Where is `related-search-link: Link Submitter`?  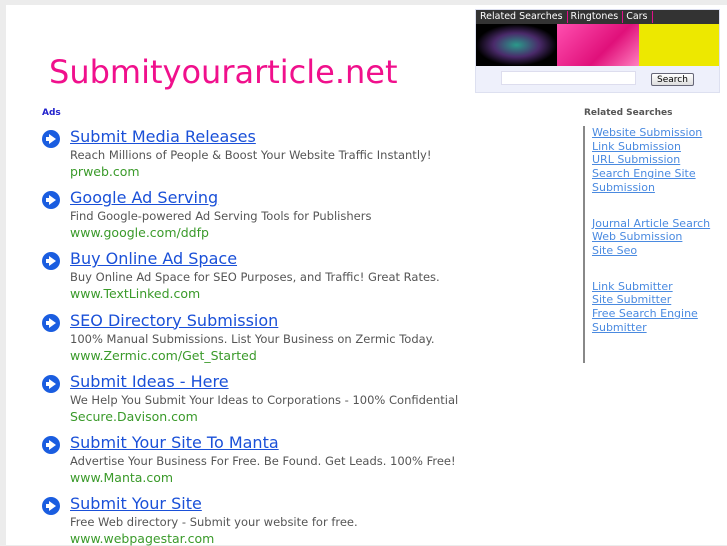 related-search-link: Link Submitter is located at coordinates (657, 287).